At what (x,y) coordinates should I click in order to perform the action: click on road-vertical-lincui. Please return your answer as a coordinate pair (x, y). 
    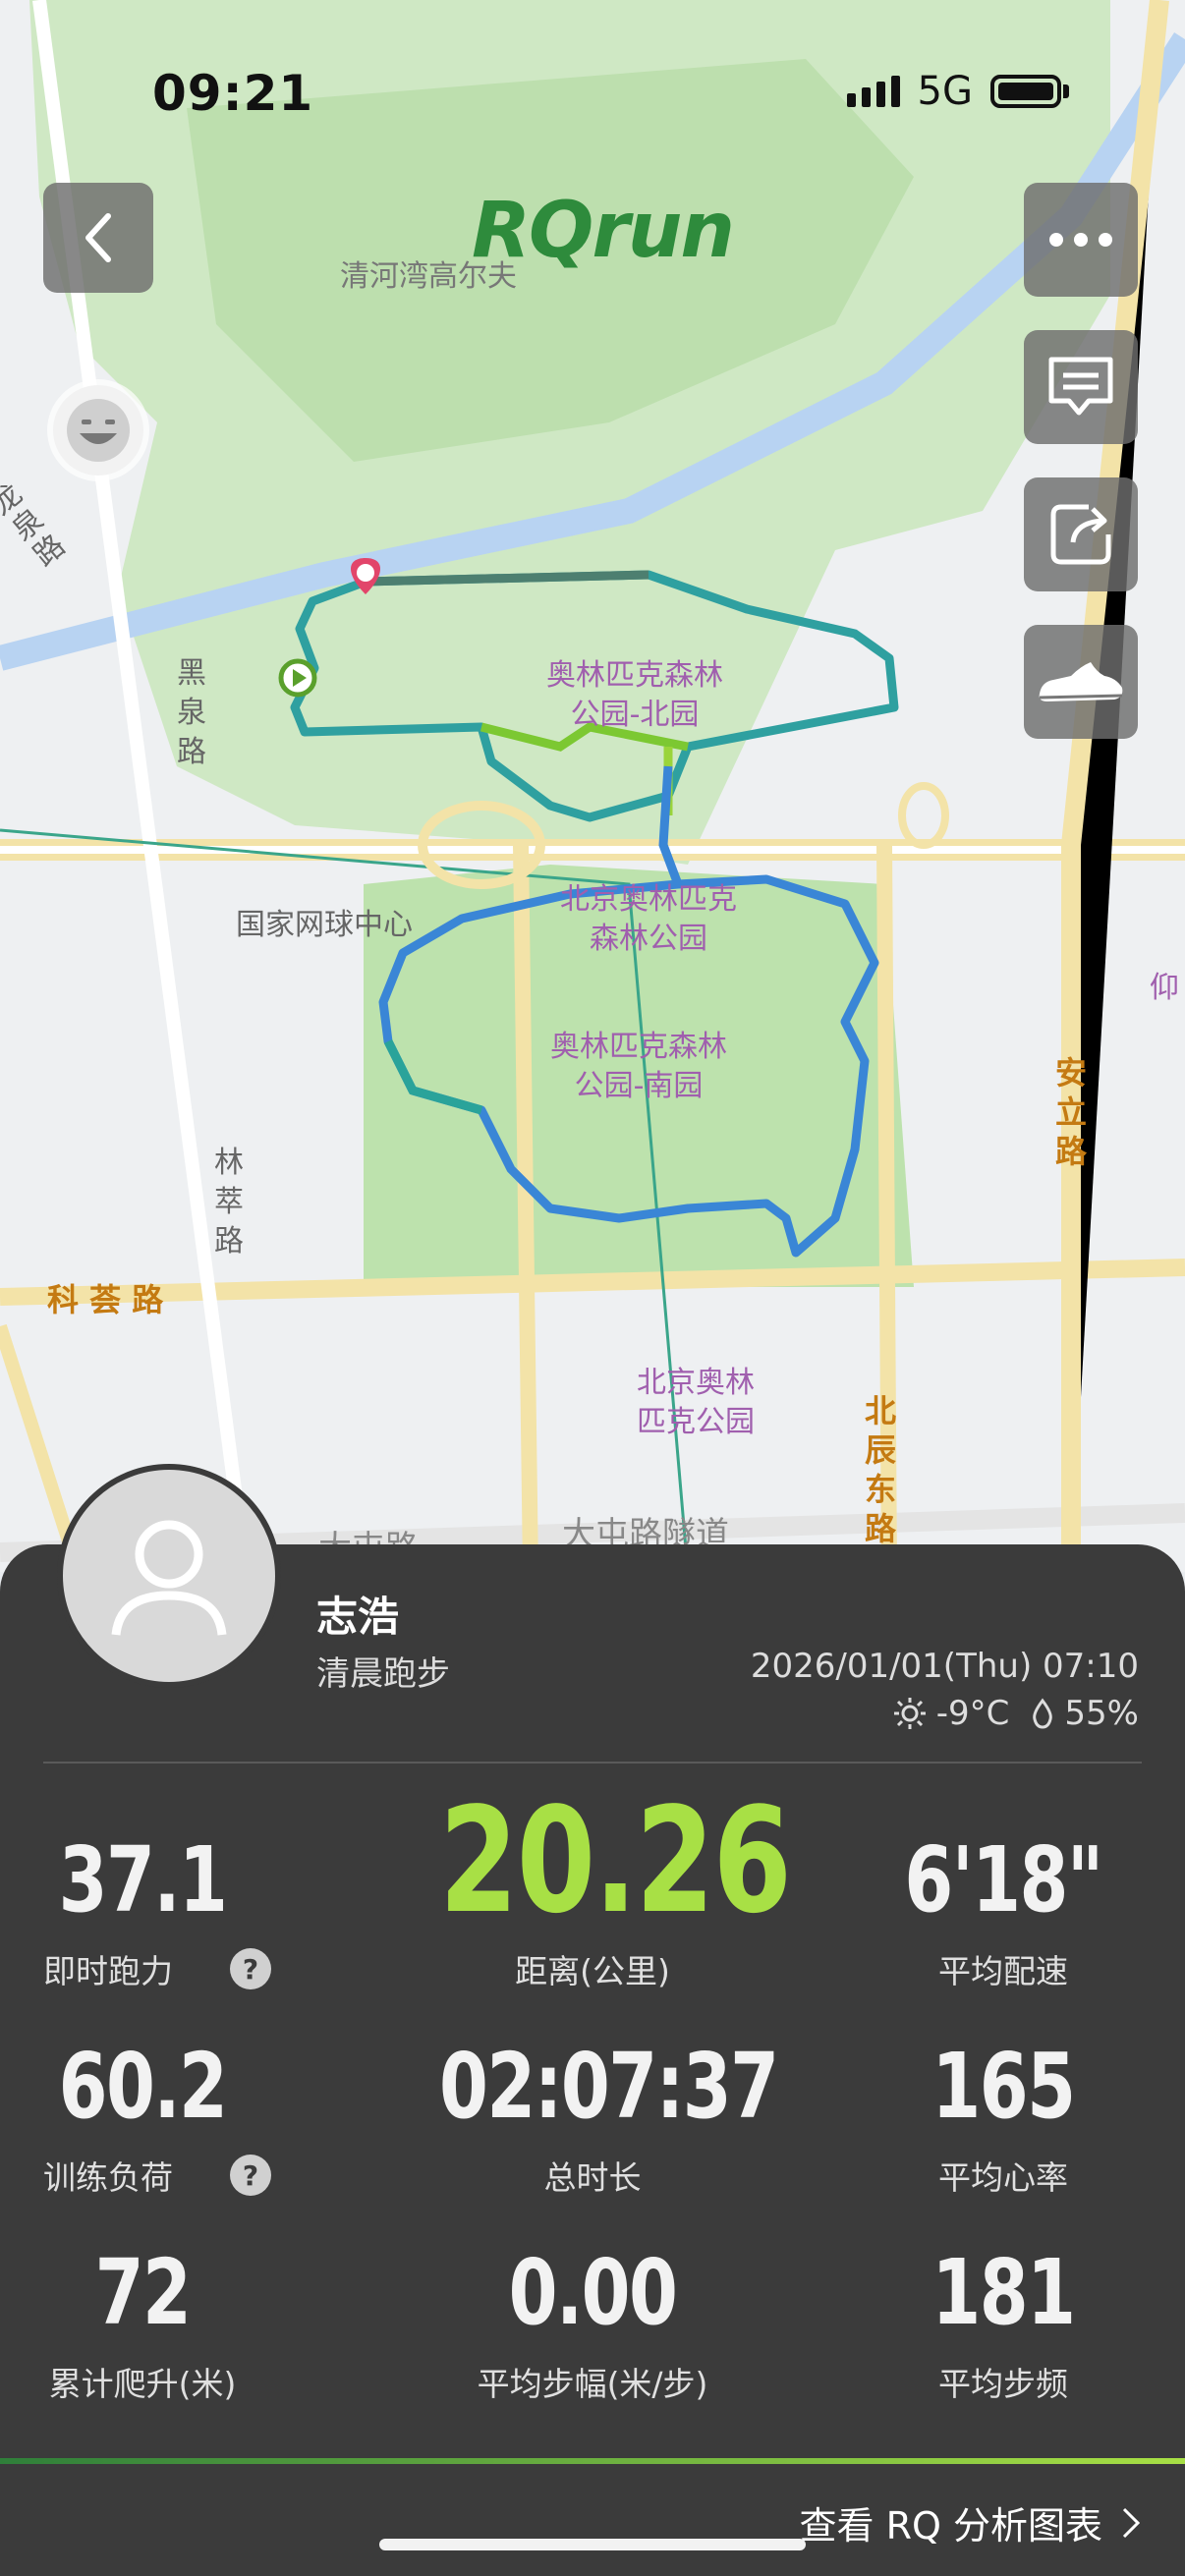
    Looking at the image, I should click on (526, 1208).